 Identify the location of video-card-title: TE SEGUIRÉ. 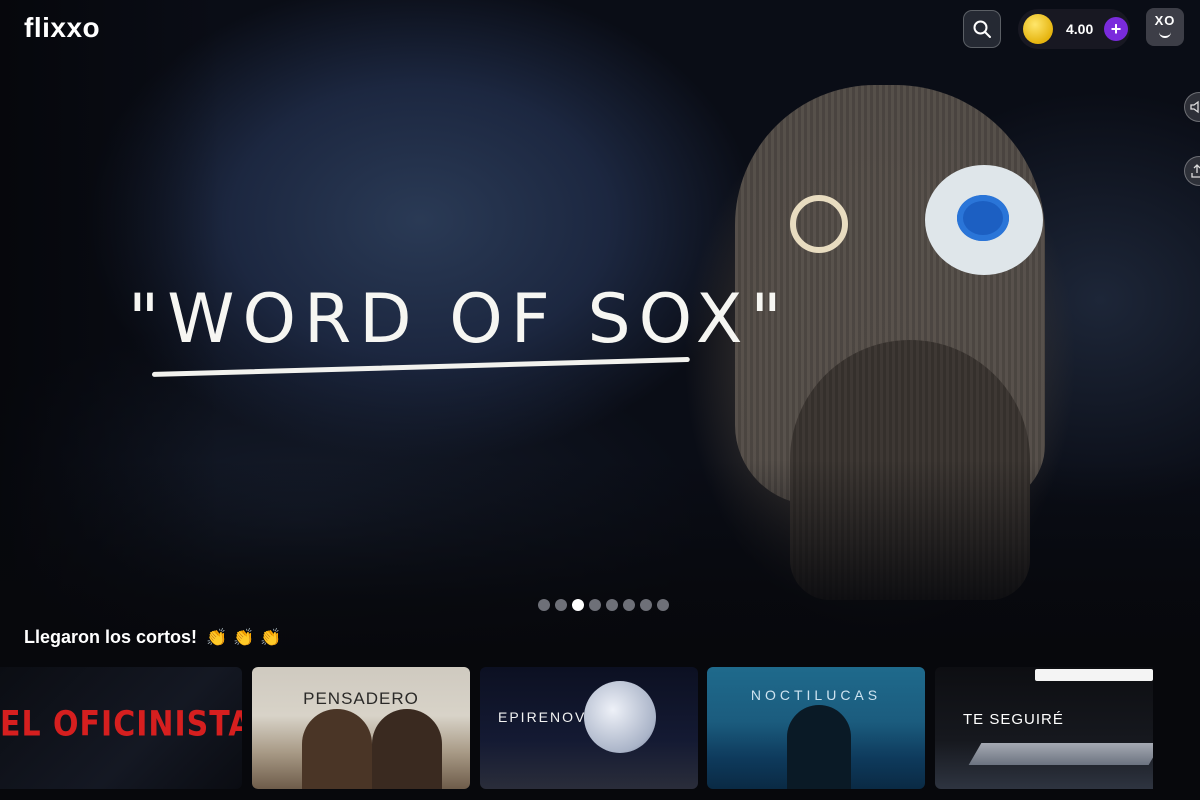
(1013, 719).